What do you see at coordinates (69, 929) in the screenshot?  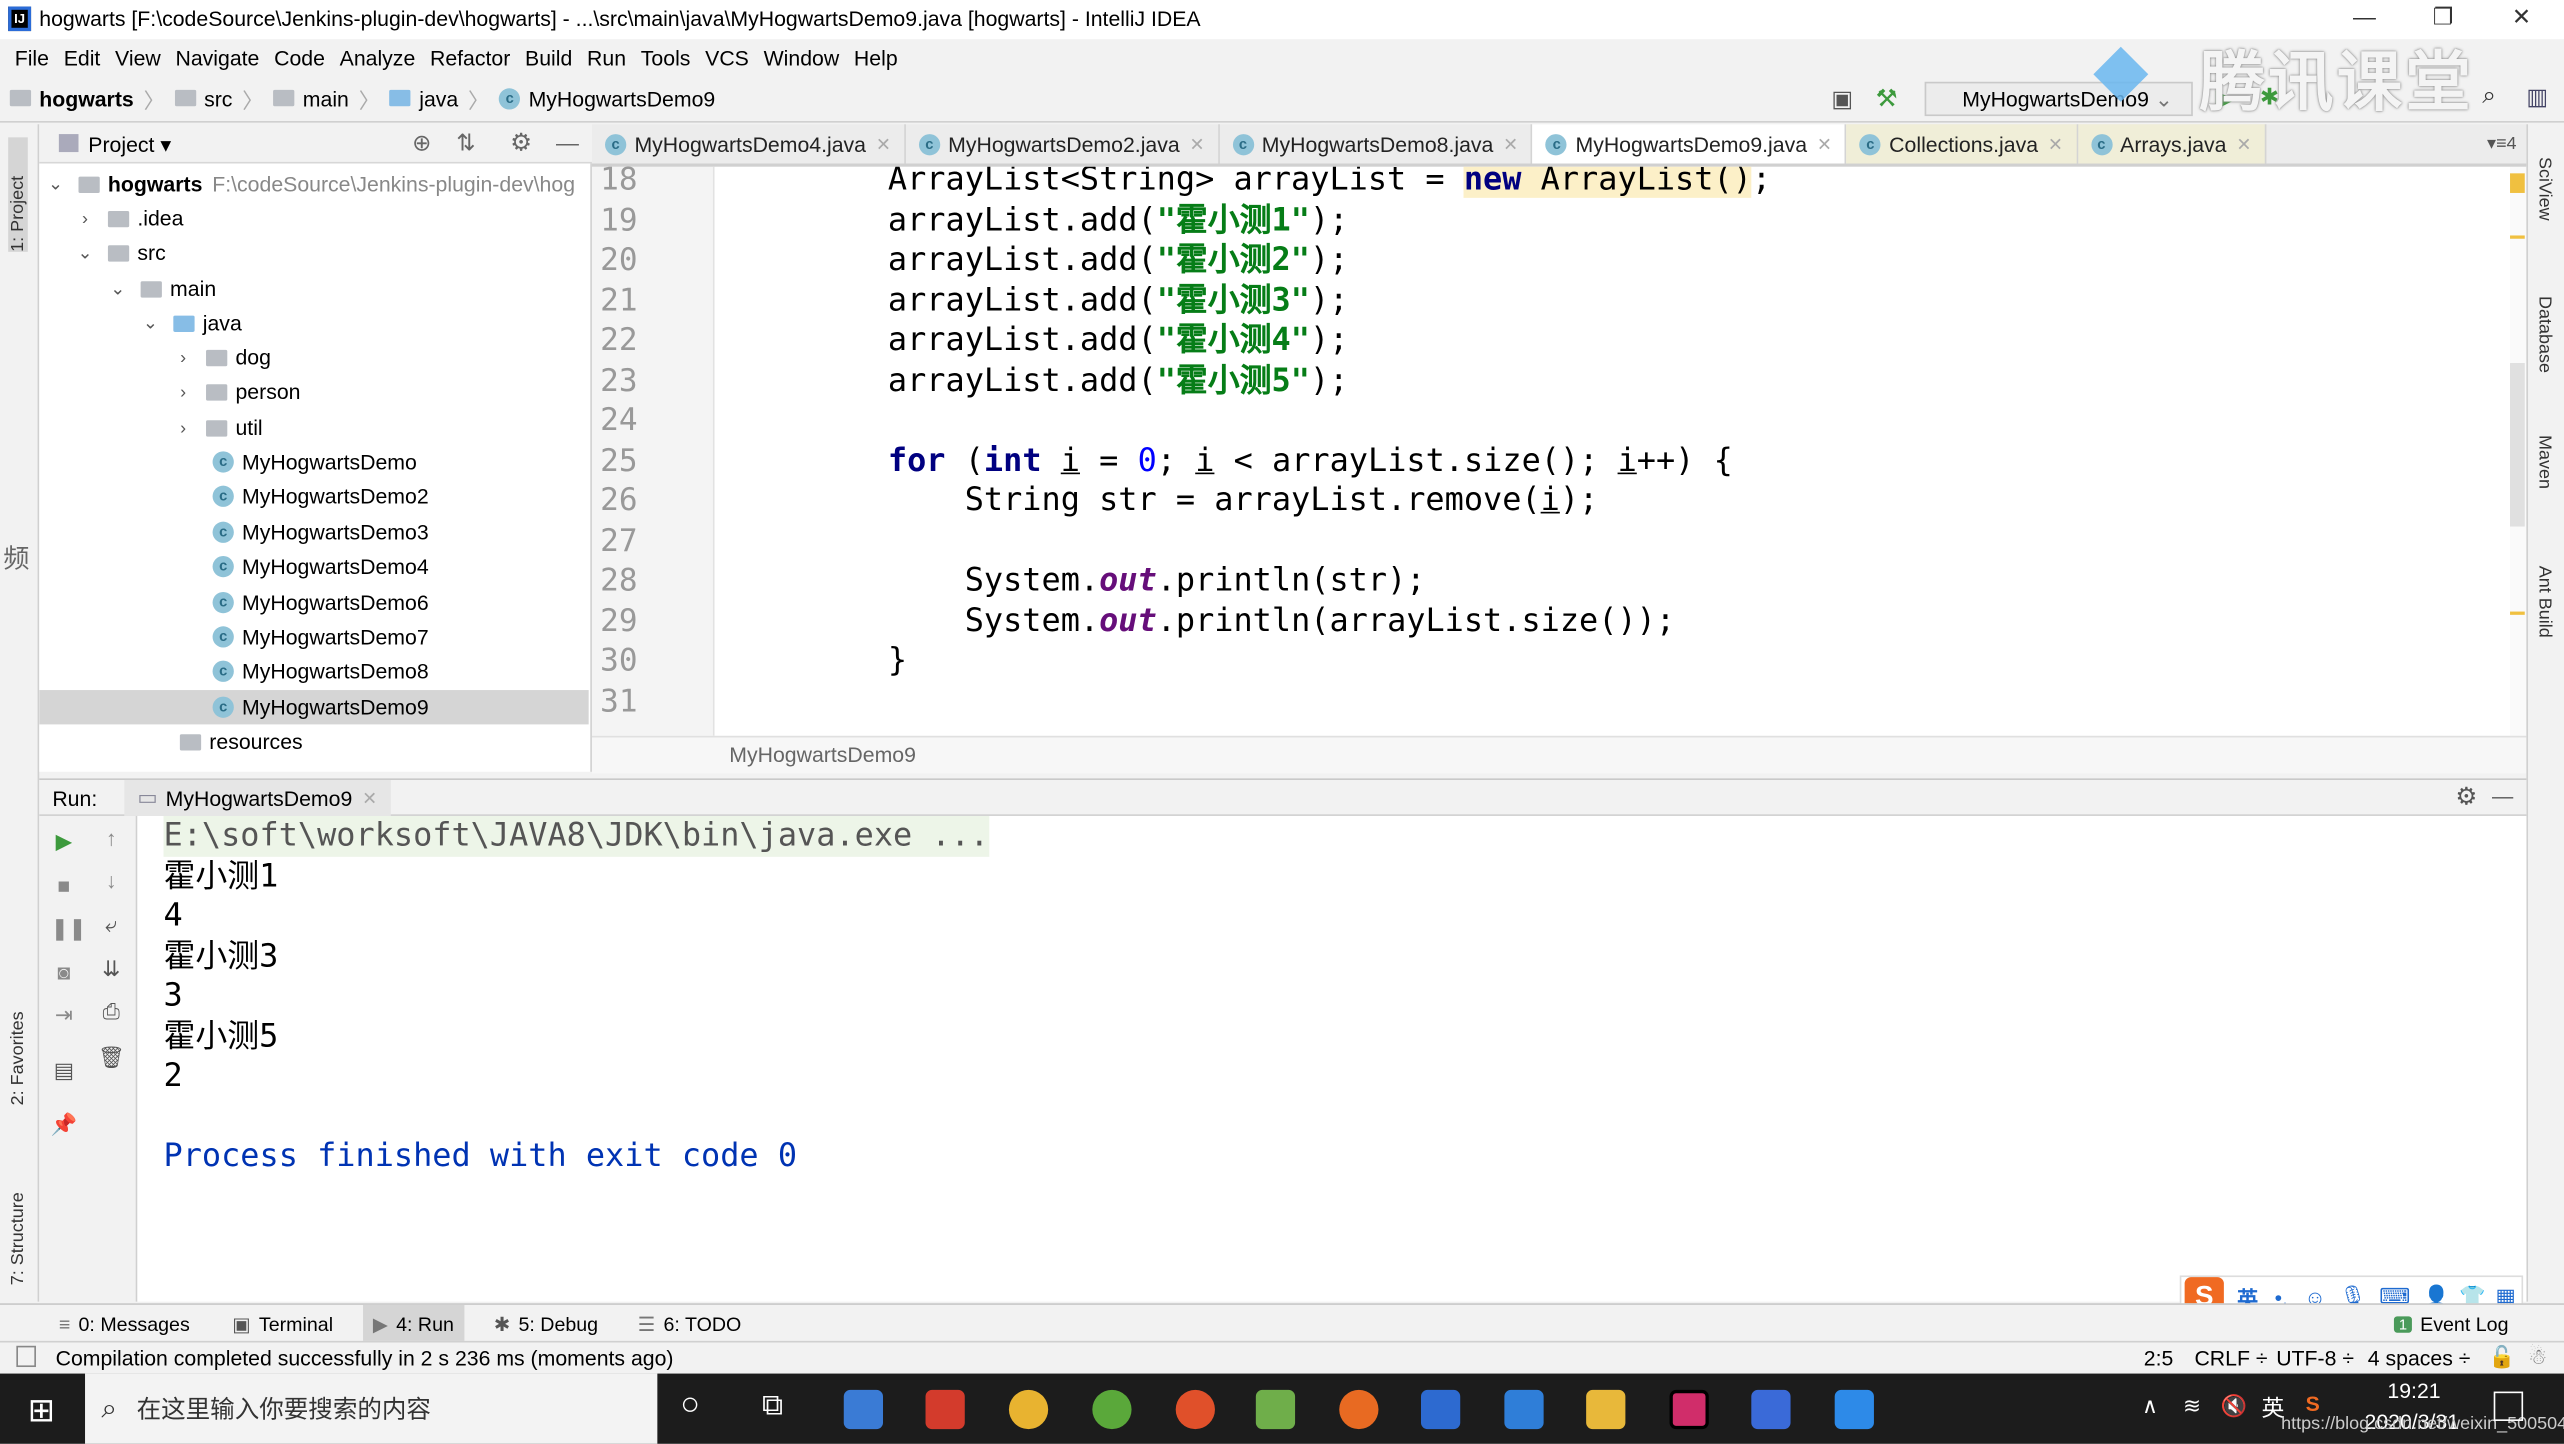 I see `pause-icon: ❚❚` at bounding box center [69, 929].